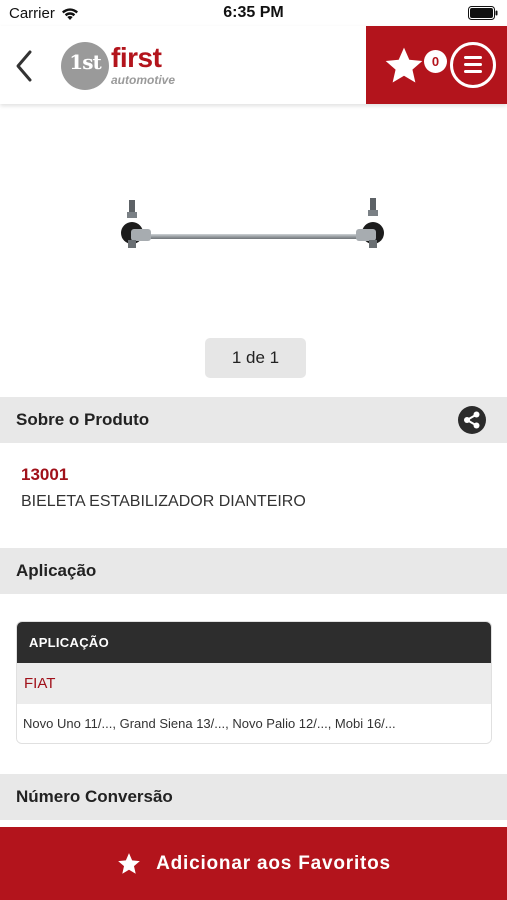 The width and height of the screenshot is (507, 900). I want to click on section-conversion-number: Número Conversão, so click(253, 797).